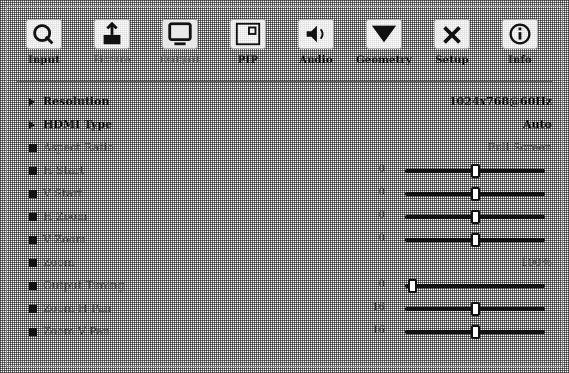 Image resolution: width=569 pixels, height=373 pixels. Describe the element at coordinates (284, 286) in the screenshot. I see `row-output-timing: Output Timing 0` at that location.